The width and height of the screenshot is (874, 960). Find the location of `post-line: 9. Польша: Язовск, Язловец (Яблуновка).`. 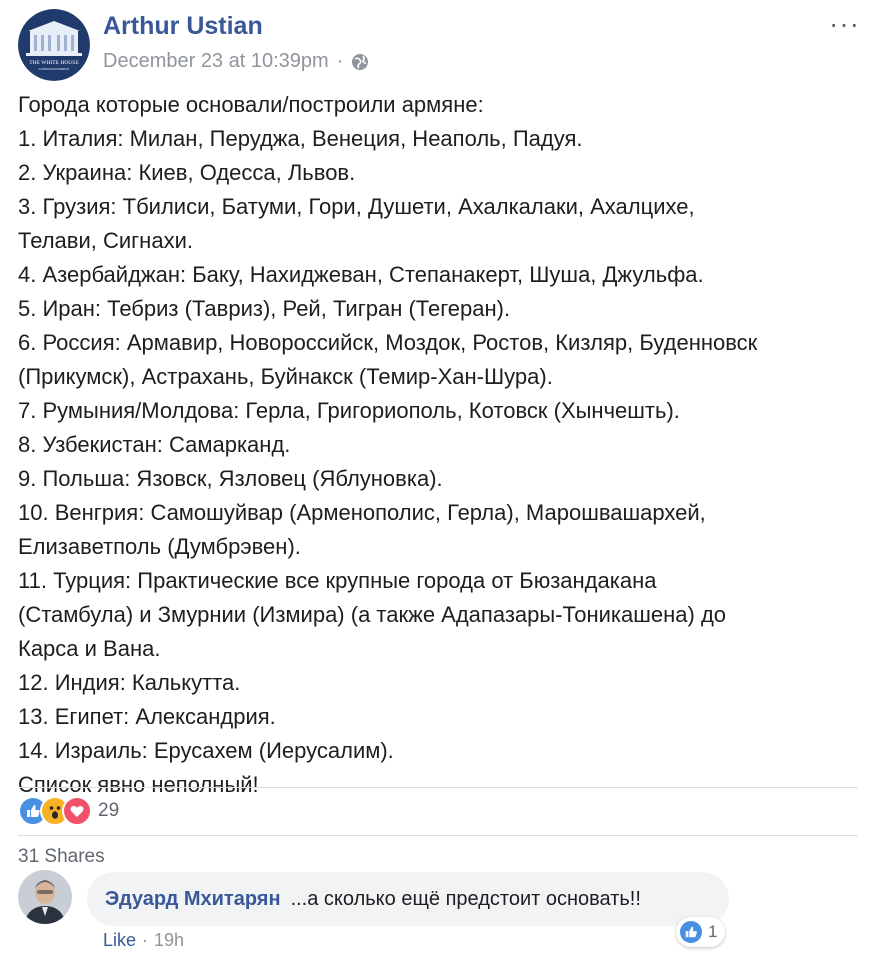

post-line: 9. Польша: Язовск, Язловец (Яблуновка). is located at coordinates (230, 478).